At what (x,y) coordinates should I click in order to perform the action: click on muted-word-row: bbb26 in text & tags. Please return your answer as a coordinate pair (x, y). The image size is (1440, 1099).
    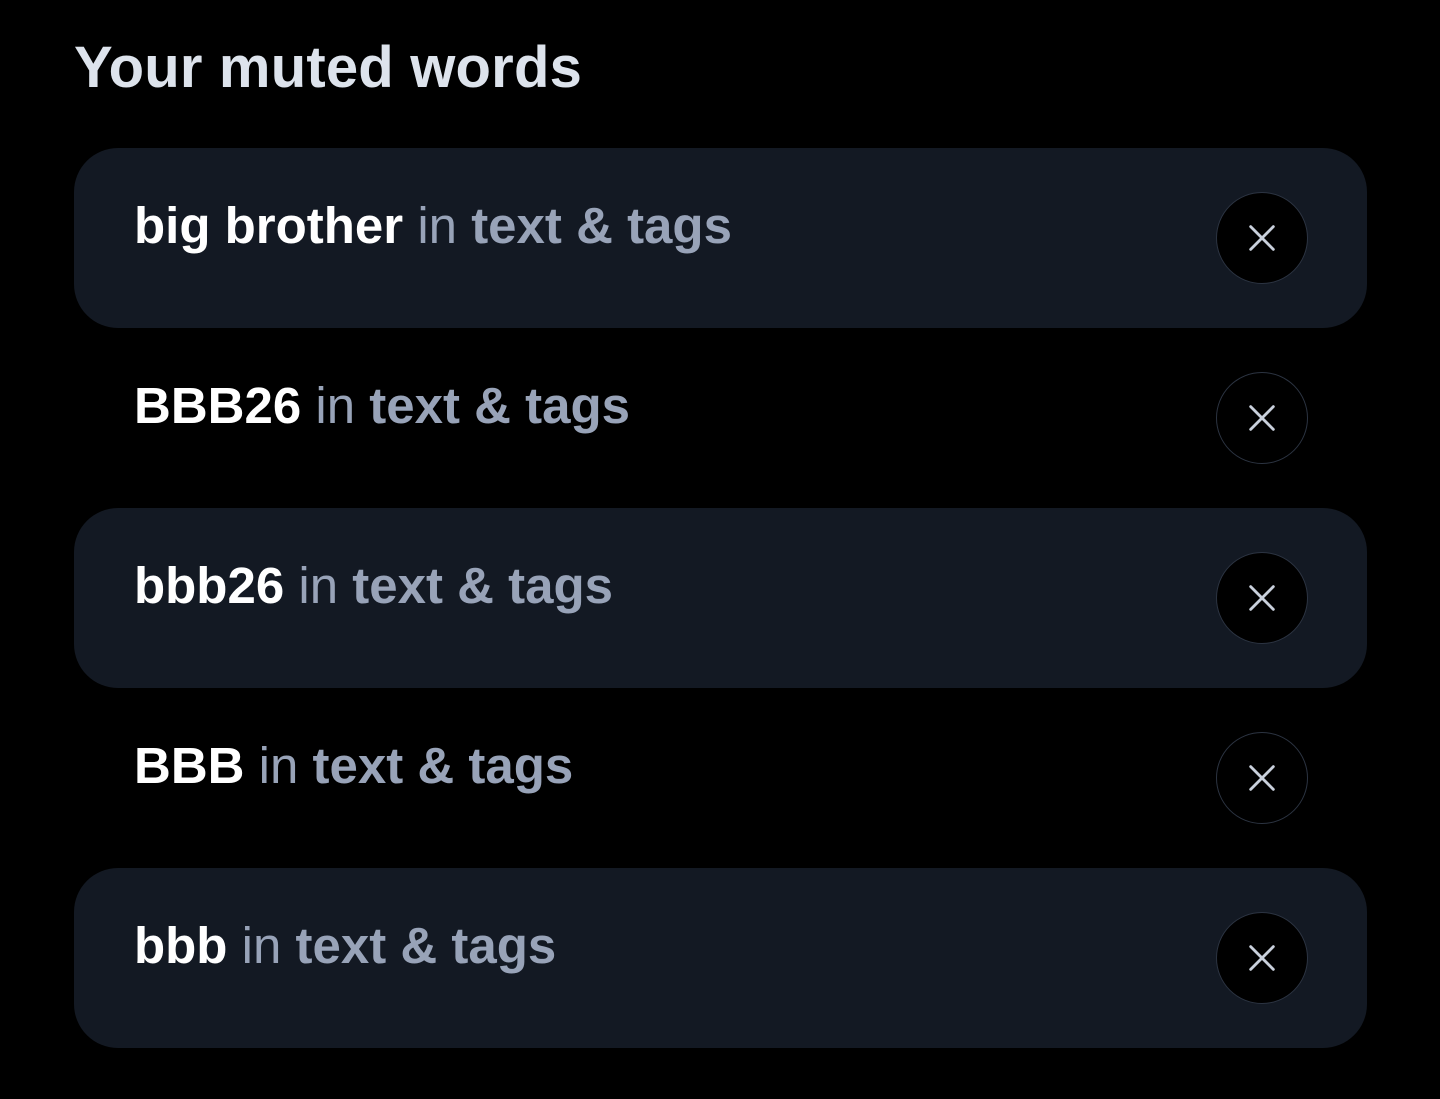
    Looking at the image, I should click on (720, 598).